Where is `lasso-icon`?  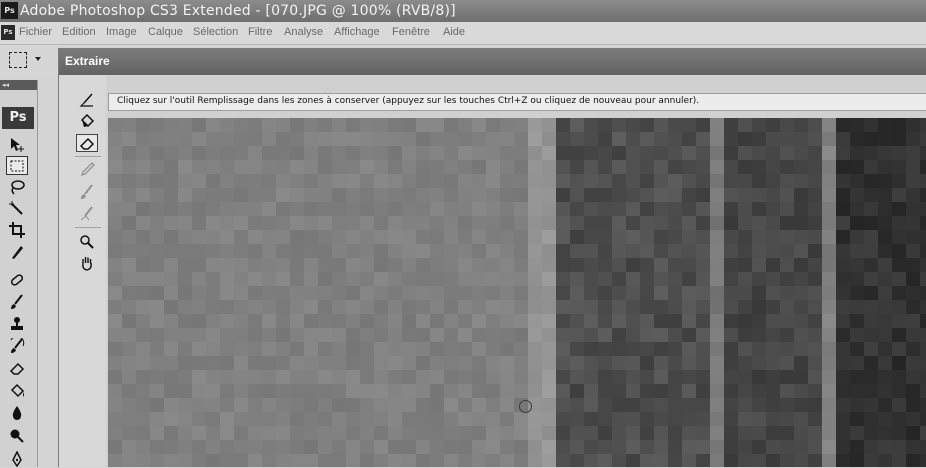 lasso-icon is located at coordinates (17, 186).